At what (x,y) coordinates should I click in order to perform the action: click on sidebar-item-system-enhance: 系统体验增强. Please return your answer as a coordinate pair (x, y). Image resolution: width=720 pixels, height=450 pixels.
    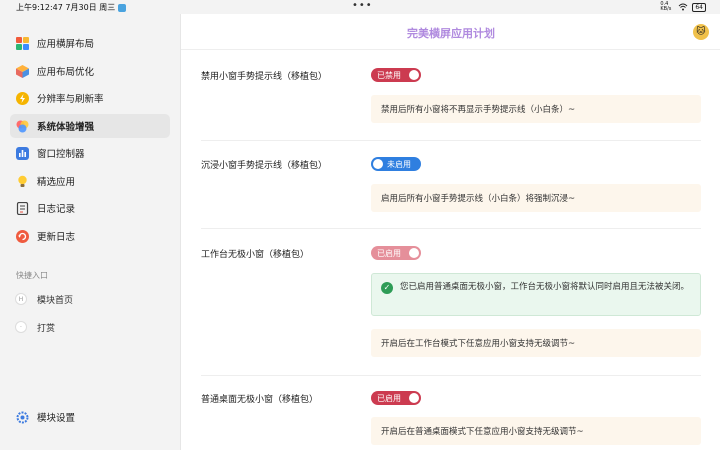
    Looking at the image, I should click on (90, 126).